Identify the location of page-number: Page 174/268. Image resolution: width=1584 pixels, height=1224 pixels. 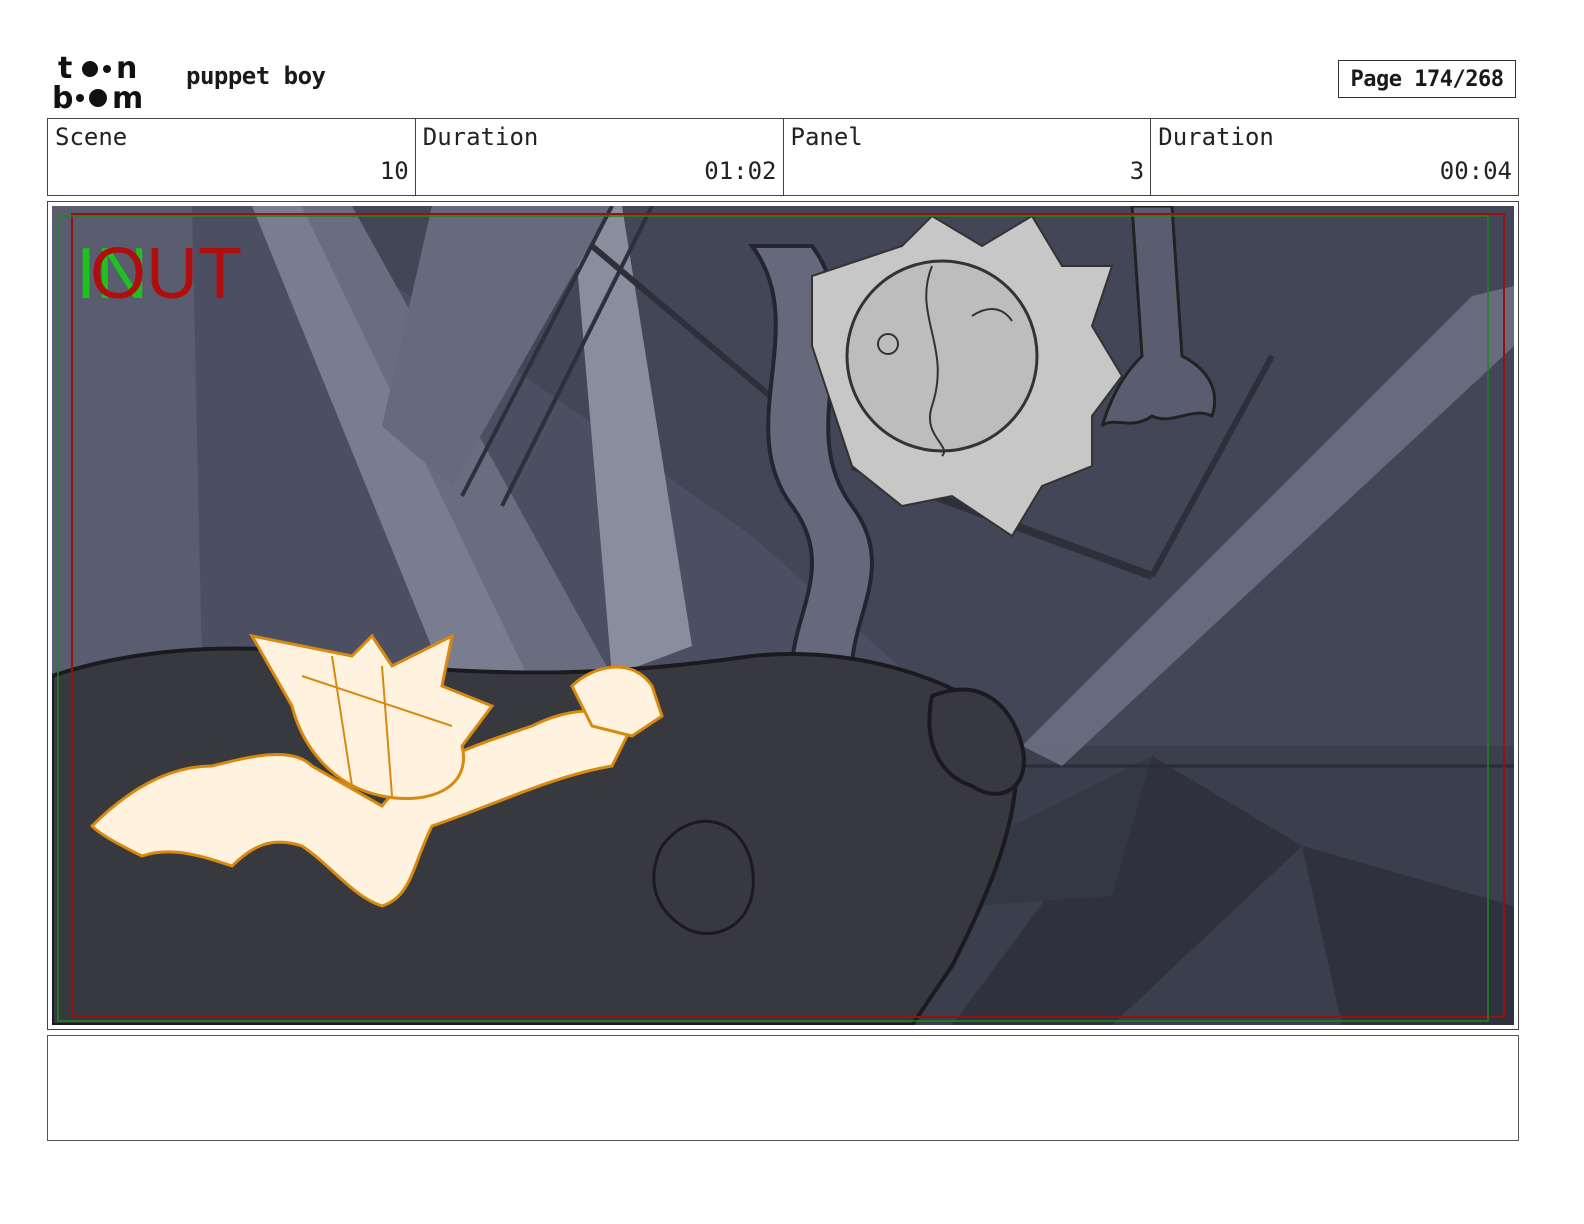
(1427, 79).